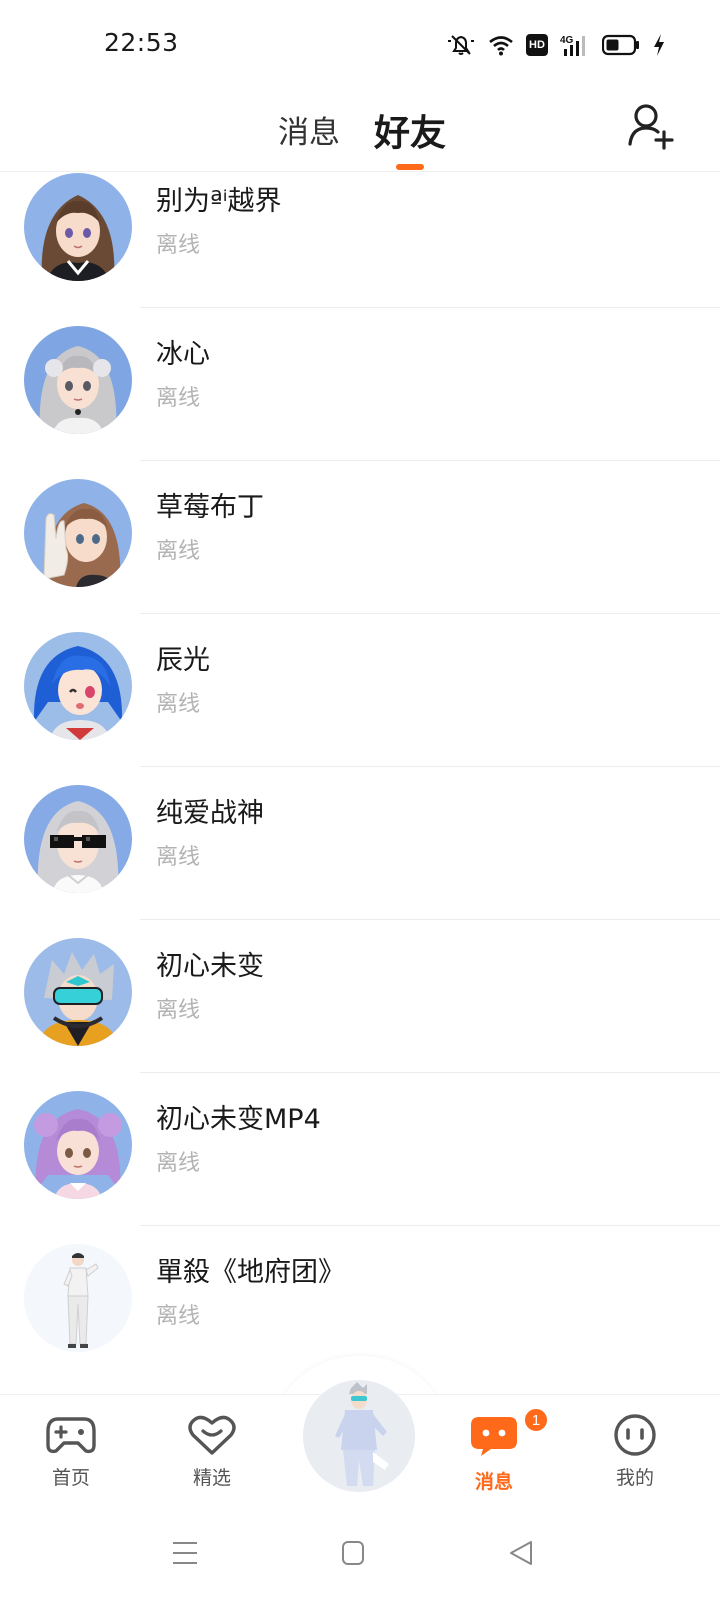 This screenshot has width=720, height=1600. Describe the element at coordinates (185, 1553) in the screenshot. I see `menu-icon` at that location.